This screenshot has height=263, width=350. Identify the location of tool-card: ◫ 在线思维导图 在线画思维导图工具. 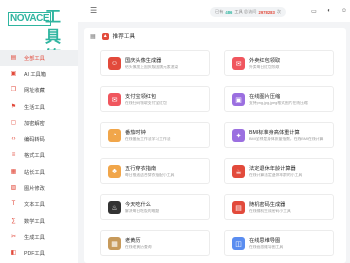
(279, 243).